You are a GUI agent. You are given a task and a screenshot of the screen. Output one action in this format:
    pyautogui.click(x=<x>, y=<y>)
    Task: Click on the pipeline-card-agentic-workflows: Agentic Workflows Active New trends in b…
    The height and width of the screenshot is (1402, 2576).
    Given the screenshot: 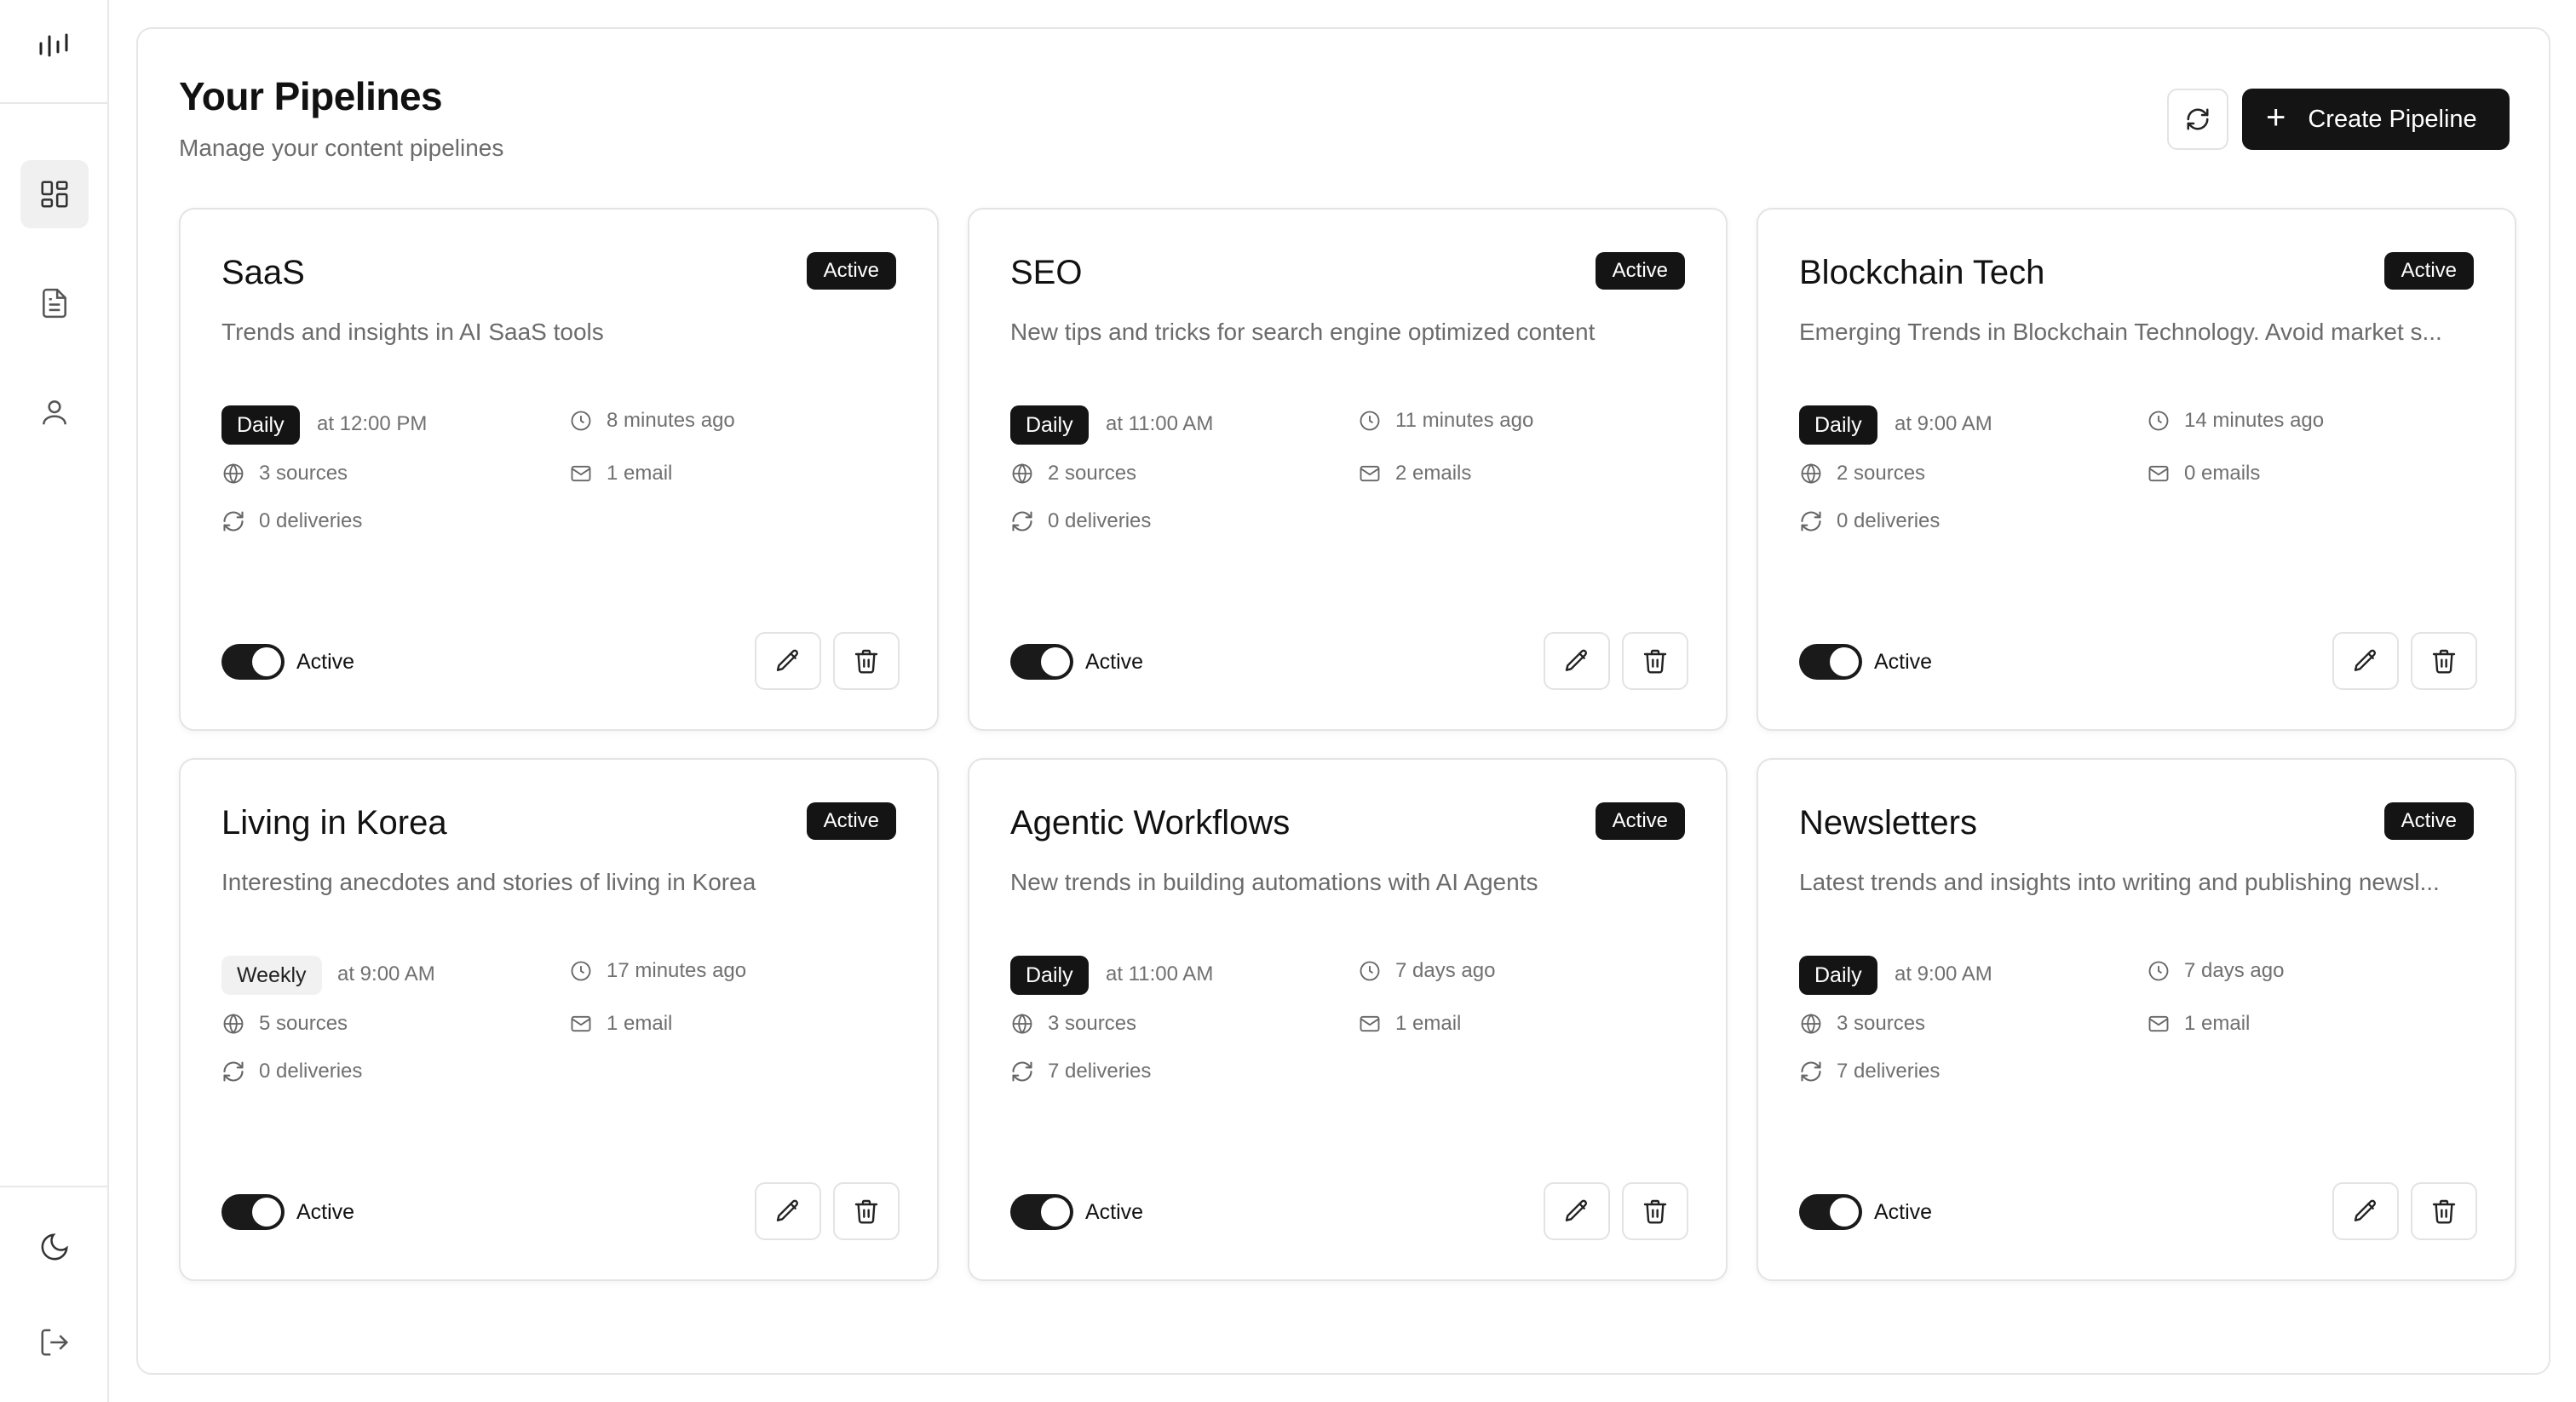 What is the action you would take?
    pyautogui.click(x=1348, y=1020)
    